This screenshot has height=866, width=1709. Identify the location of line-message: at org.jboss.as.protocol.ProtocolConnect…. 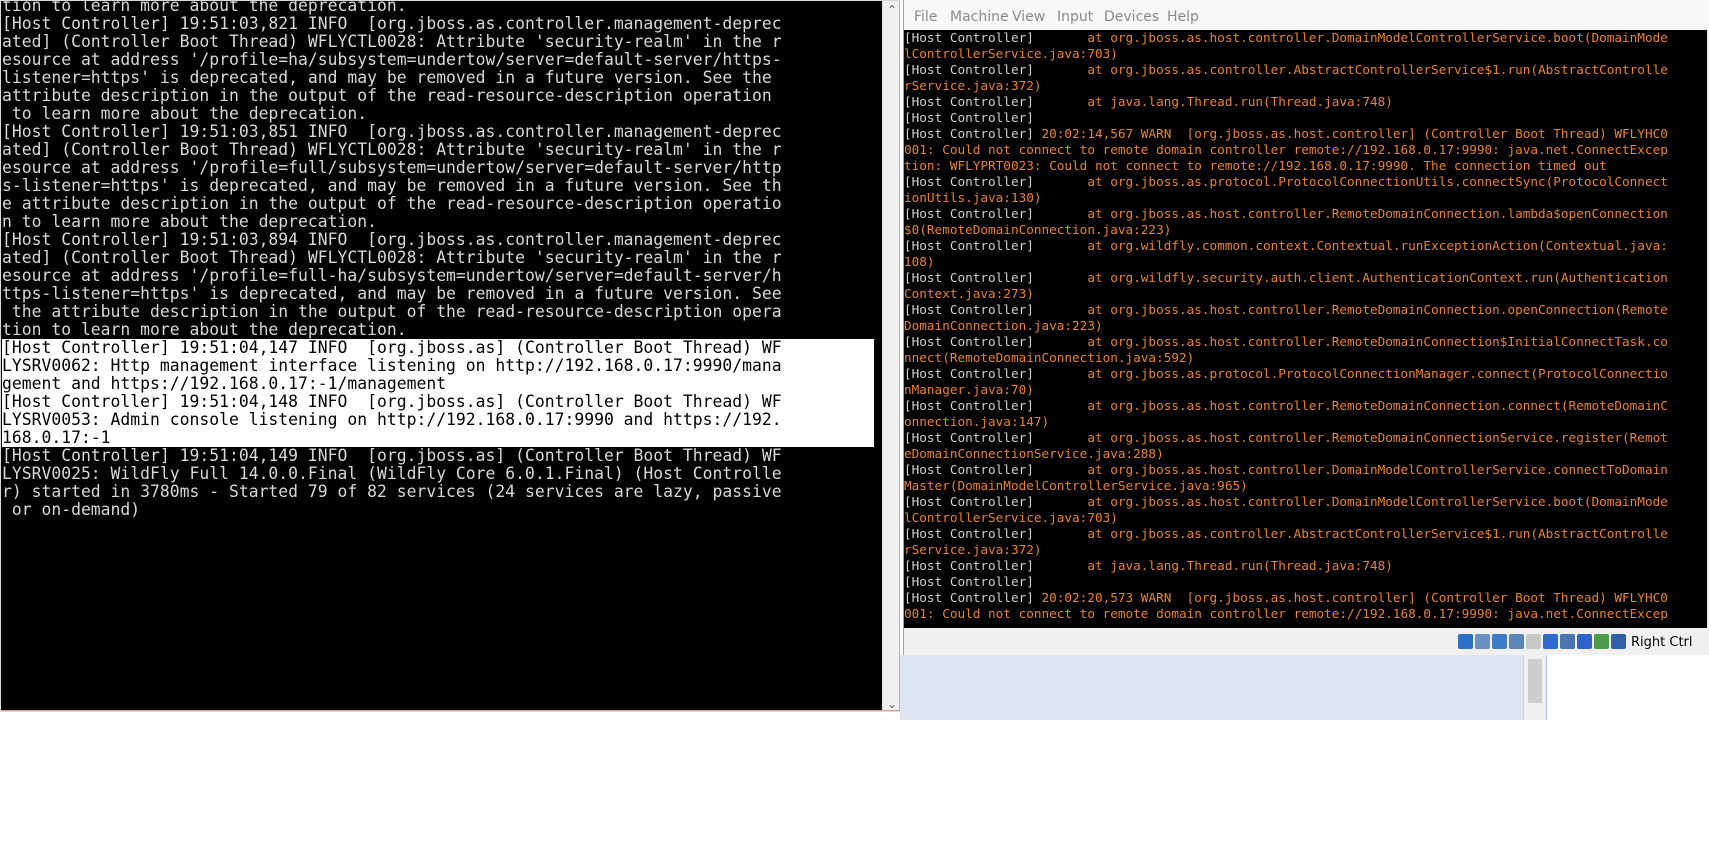
(1377, 373).